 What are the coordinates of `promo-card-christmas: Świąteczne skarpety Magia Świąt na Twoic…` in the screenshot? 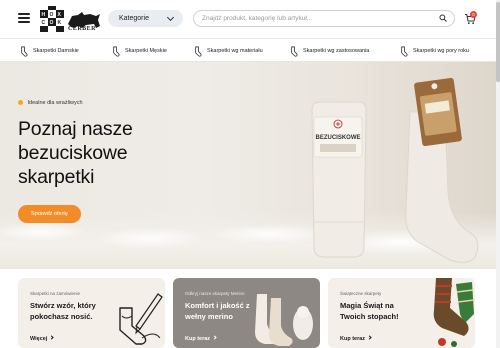 It's located at (401, 313).